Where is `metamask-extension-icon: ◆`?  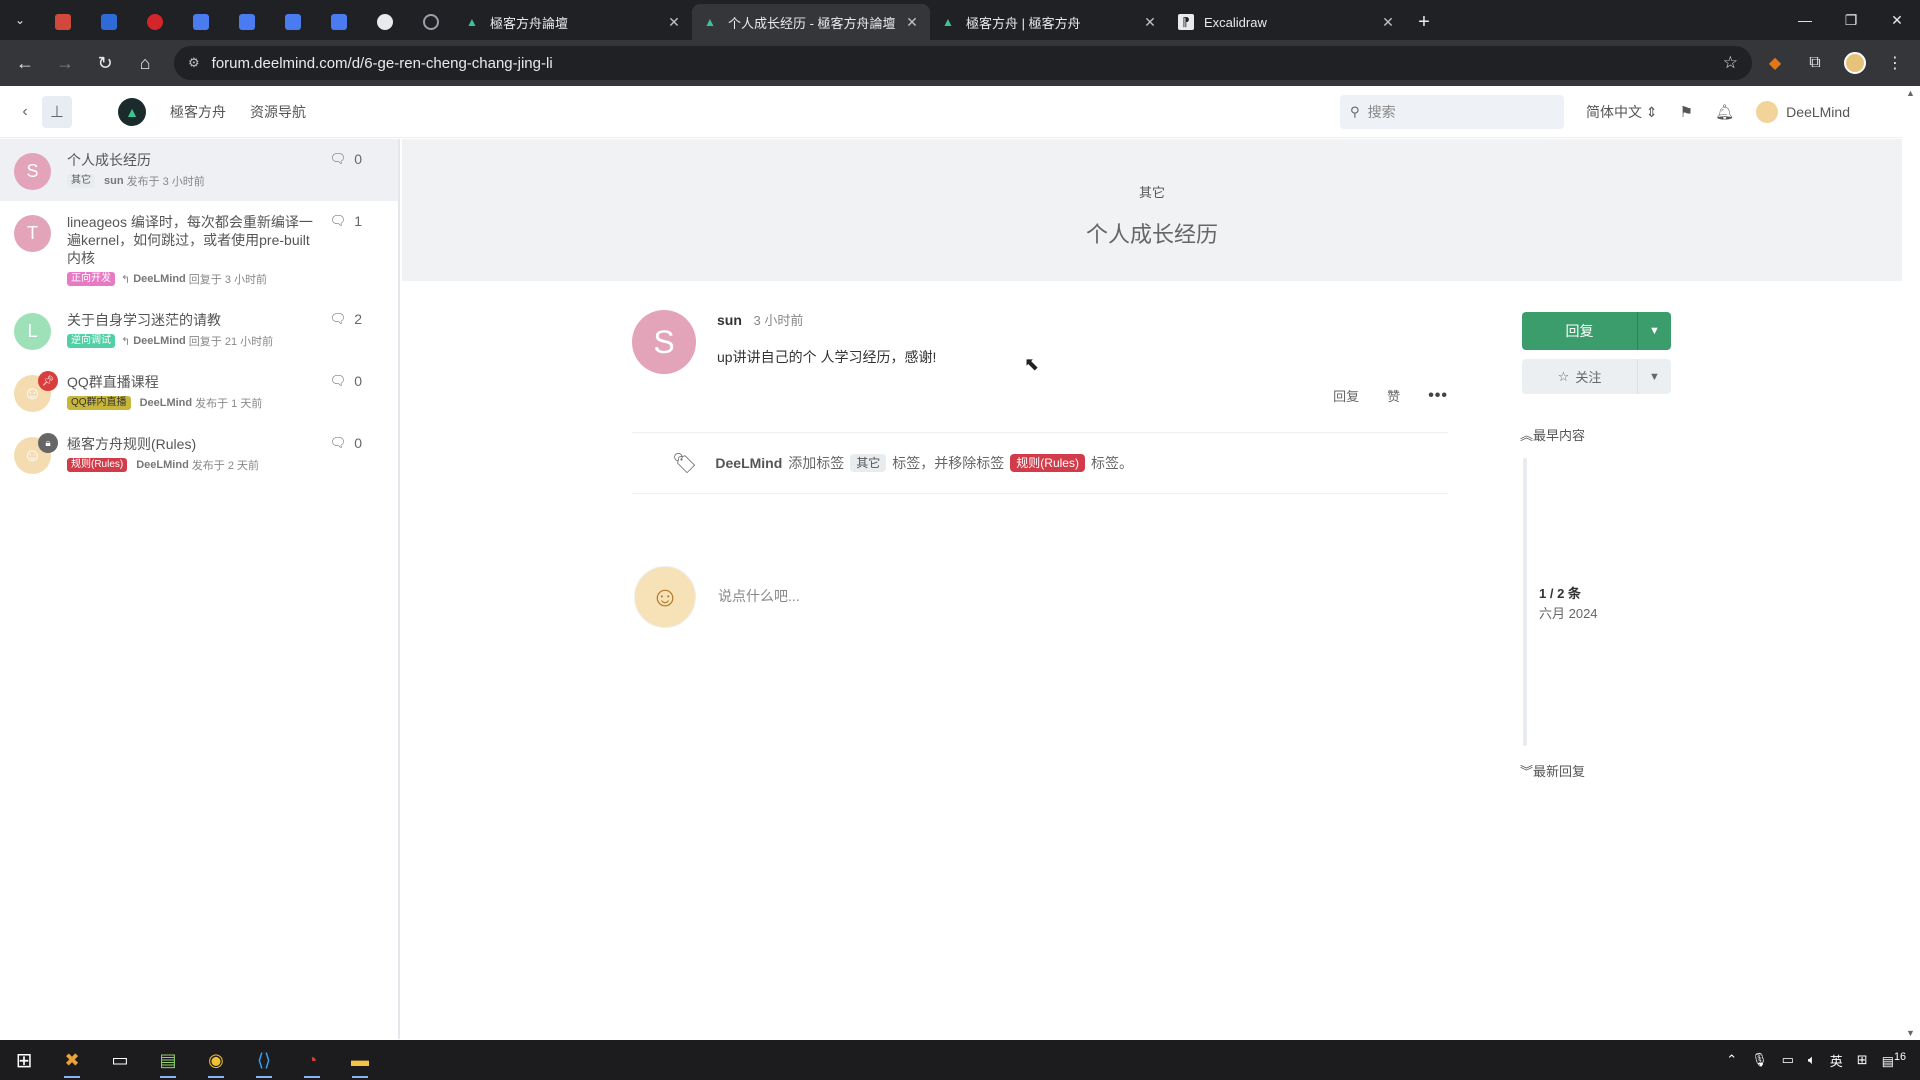
metamask-extension-icon: ◆ is located at coordinates (1775, 63).